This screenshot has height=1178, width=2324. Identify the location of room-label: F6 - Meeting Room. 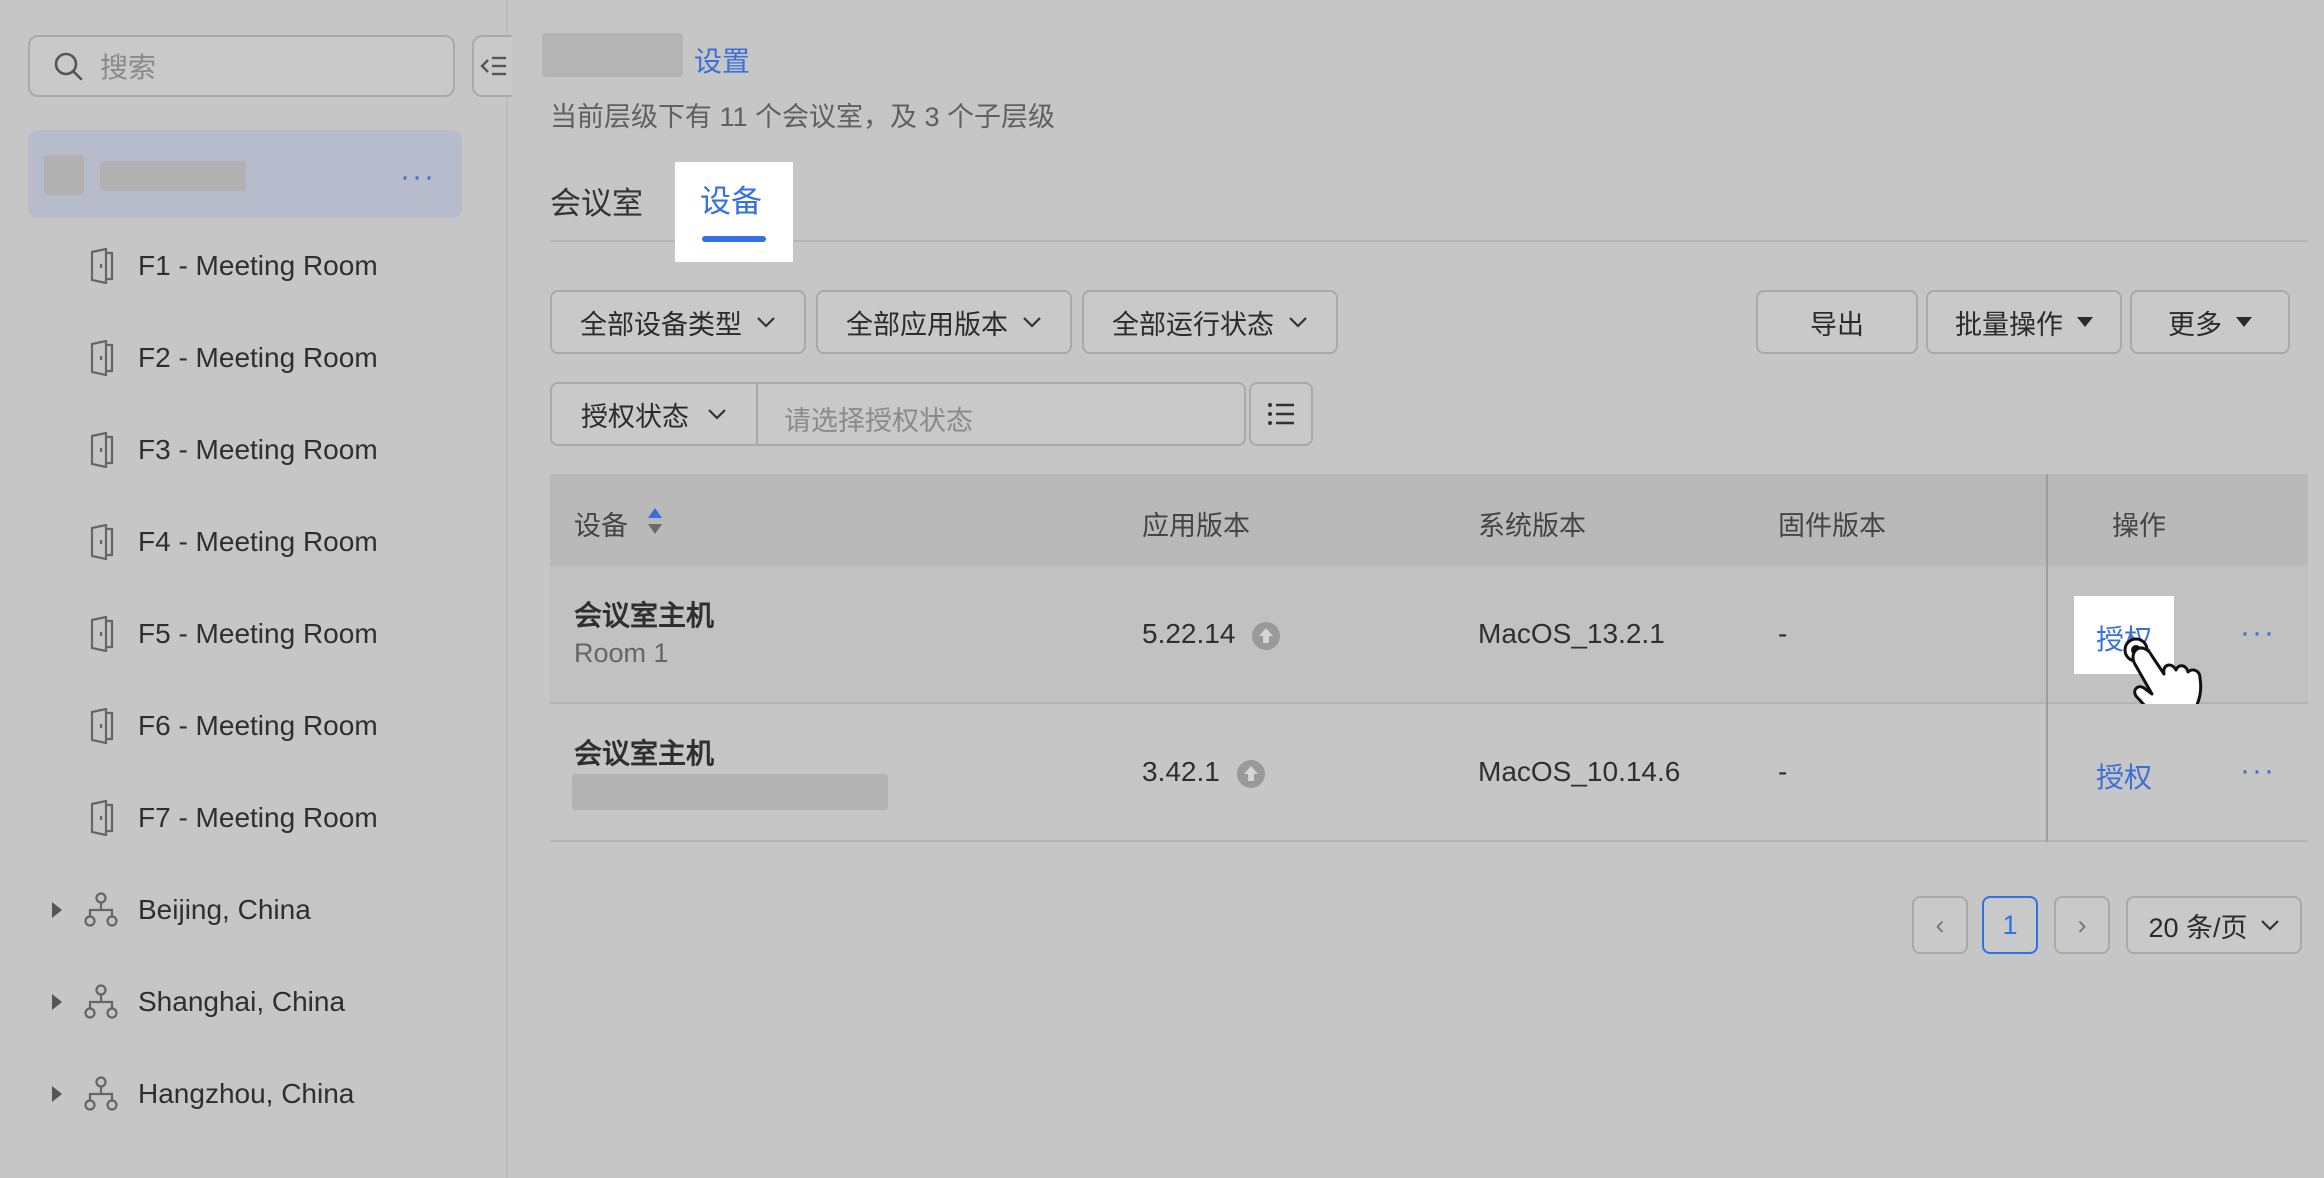
(258, 725).